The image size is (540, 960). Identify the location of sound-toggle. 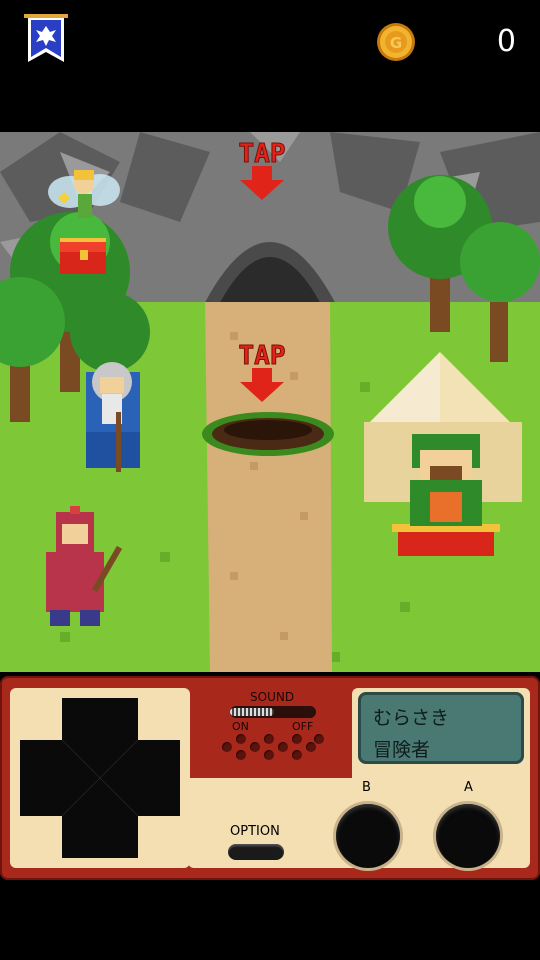
(273, 712).